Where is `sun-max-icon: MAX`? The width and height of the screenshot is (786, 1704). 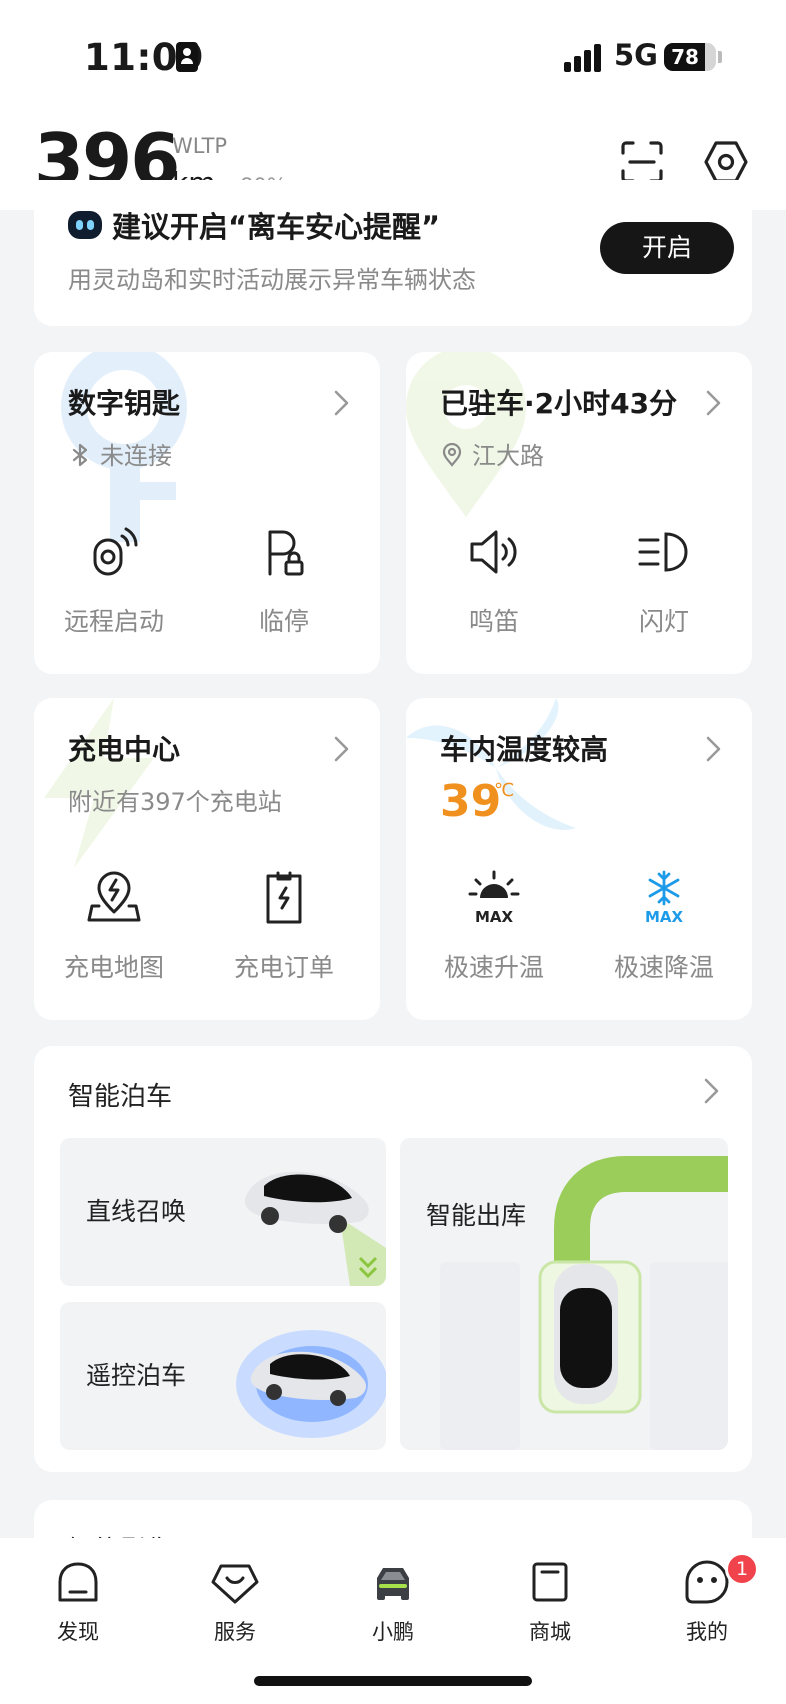 sun-max-icon: MAX is located at coordinates (494, 898).